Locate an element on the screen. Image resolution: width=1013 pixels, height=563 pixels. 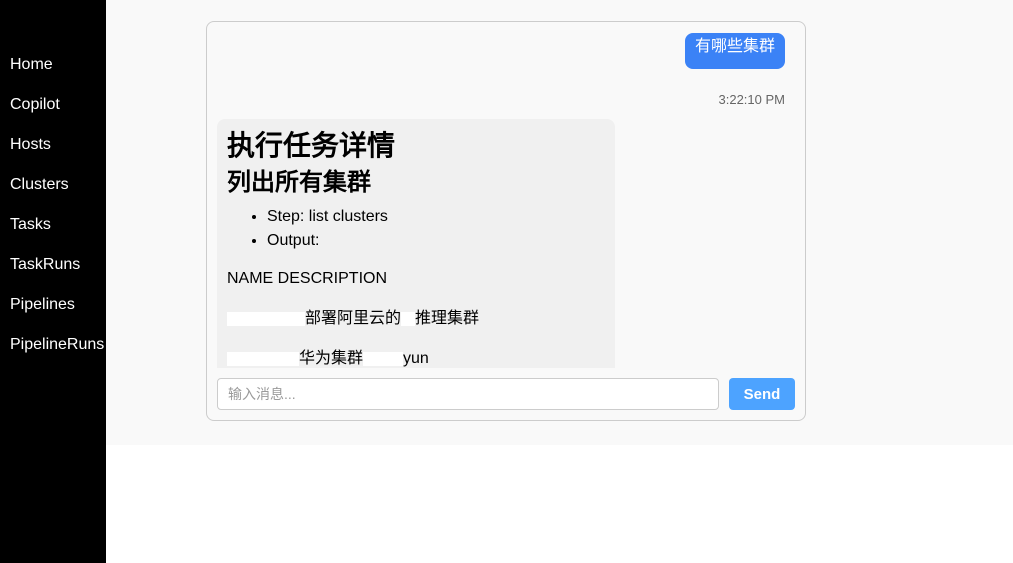
cluster-row-2-desc: 华为集群 is located at coordinates (331, 358).